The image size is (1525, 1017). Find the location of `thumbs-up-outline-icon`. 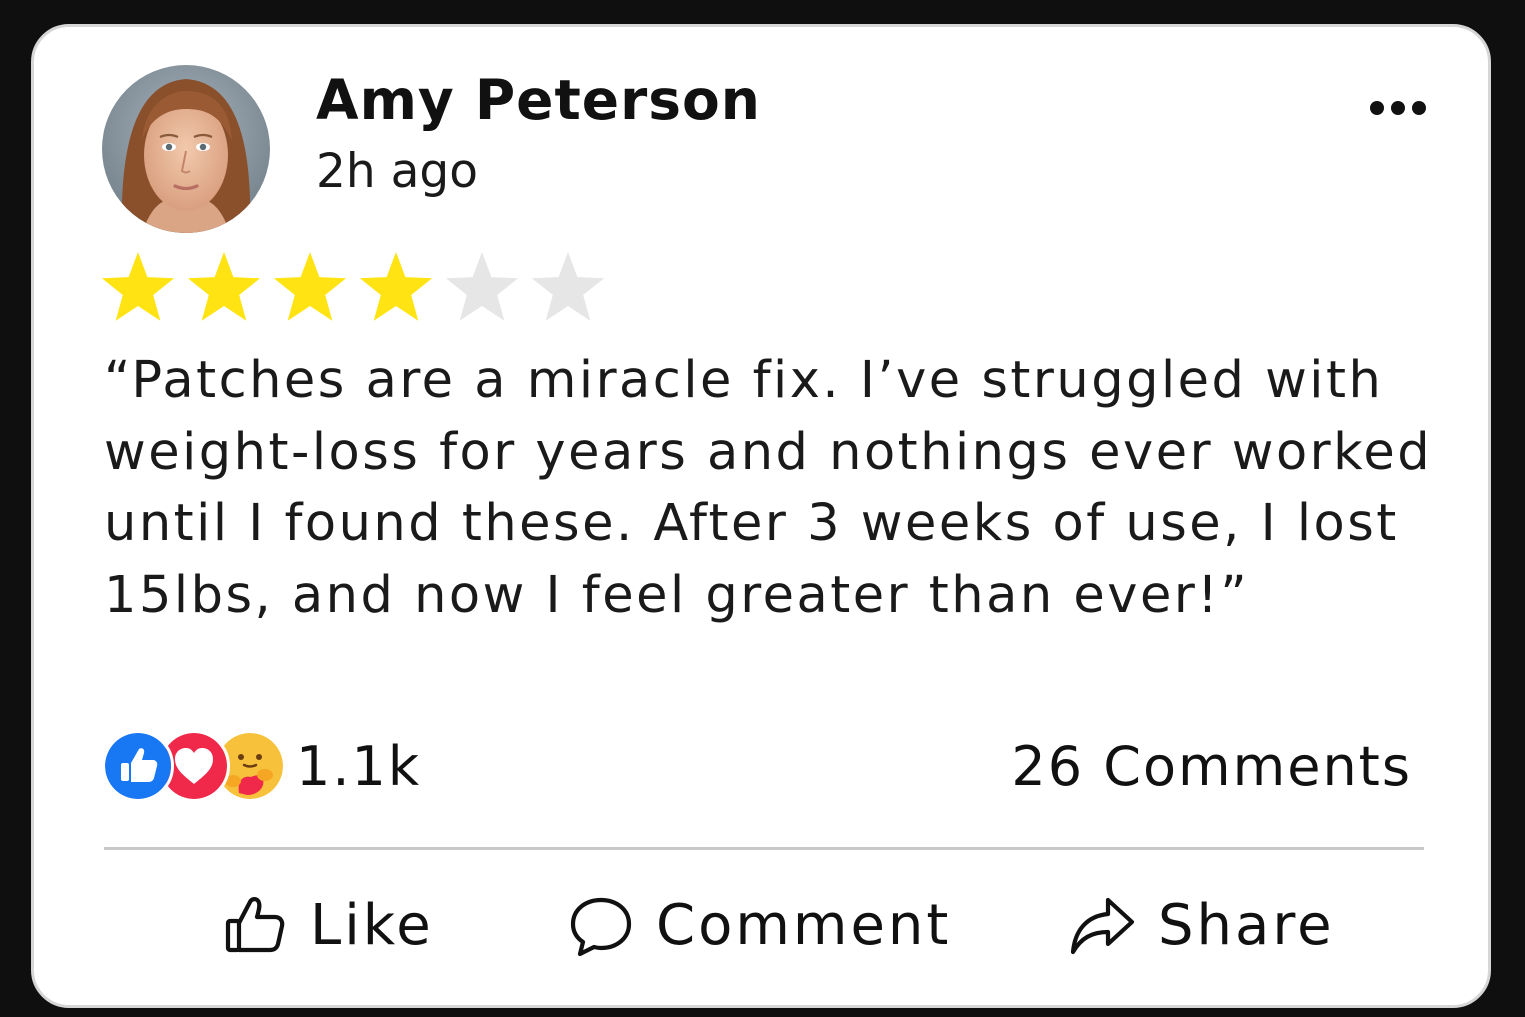

thumbs-up-outline-icon is located at coordinates (255, 925).